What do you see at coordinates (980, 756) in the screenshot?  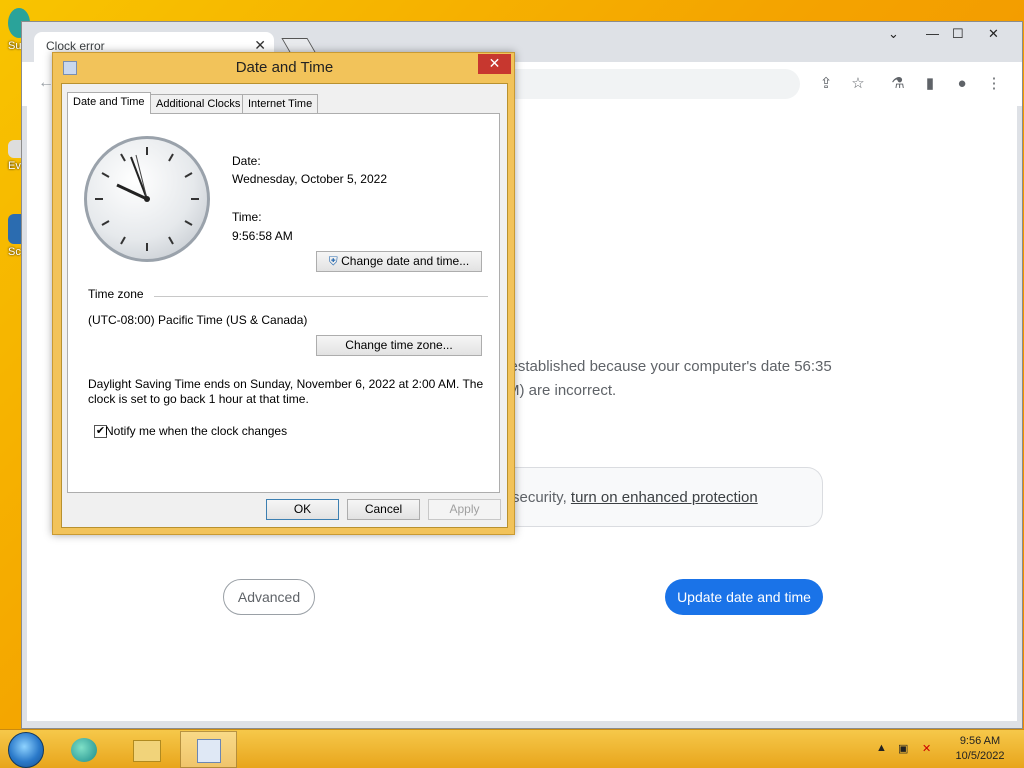 I see `taskbar-date: 10/5/2022` at bounding box center [980, 756].